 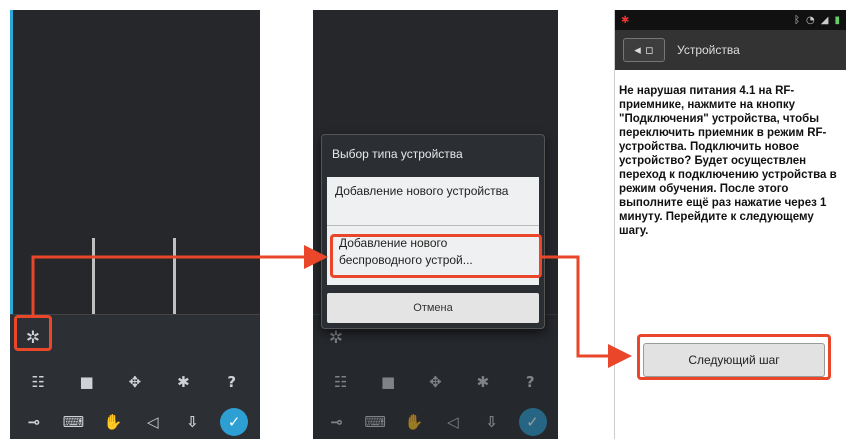 What do you see at coordinates (824, 20) in the screenshot?
I see `signal-icon: ◢` at bounding box center [824, 20].